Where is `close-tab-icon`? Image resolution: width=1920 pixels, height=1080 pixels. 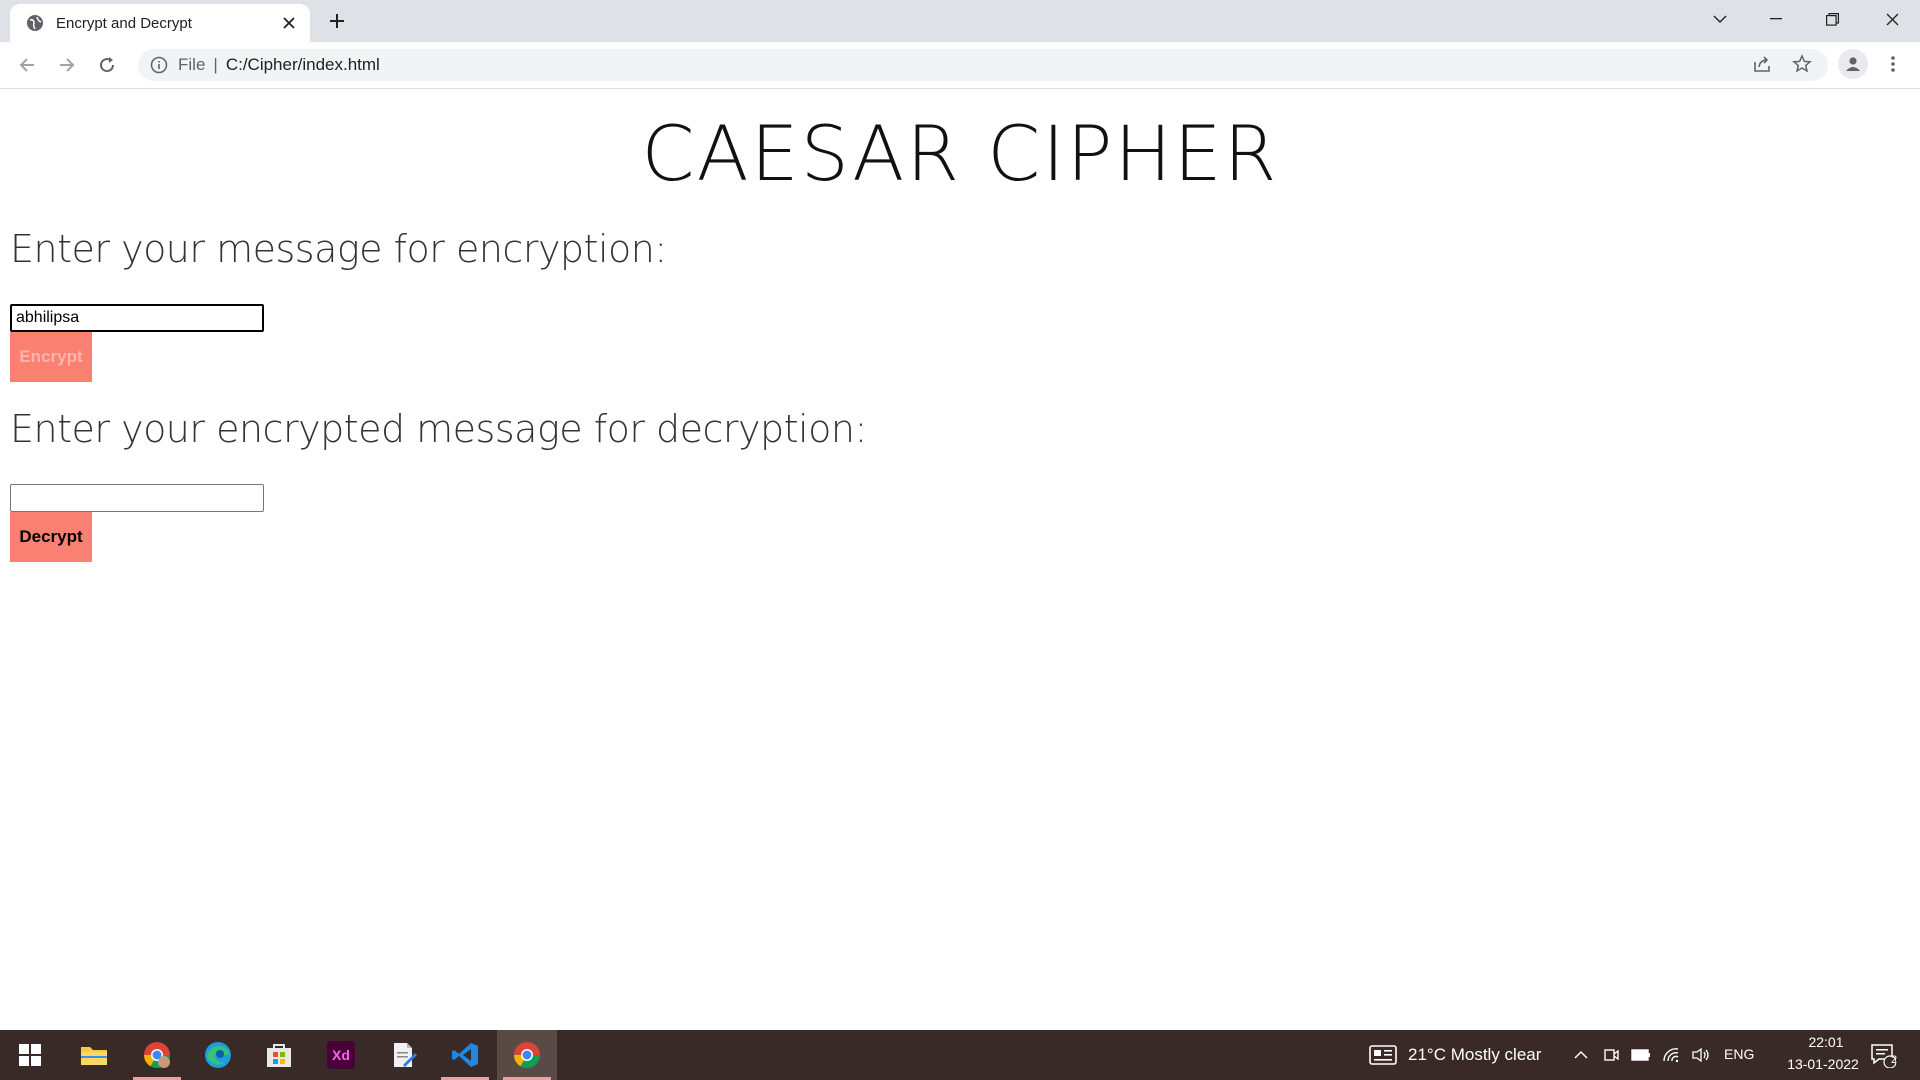 close-tab-icon is located at coordinates (289, 23).